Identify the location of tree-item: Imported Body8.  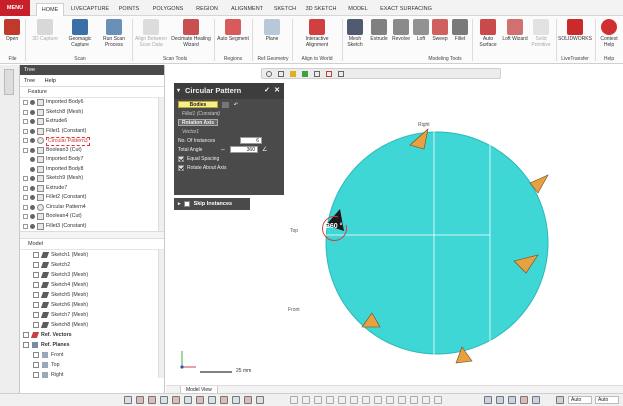
(92, 170).